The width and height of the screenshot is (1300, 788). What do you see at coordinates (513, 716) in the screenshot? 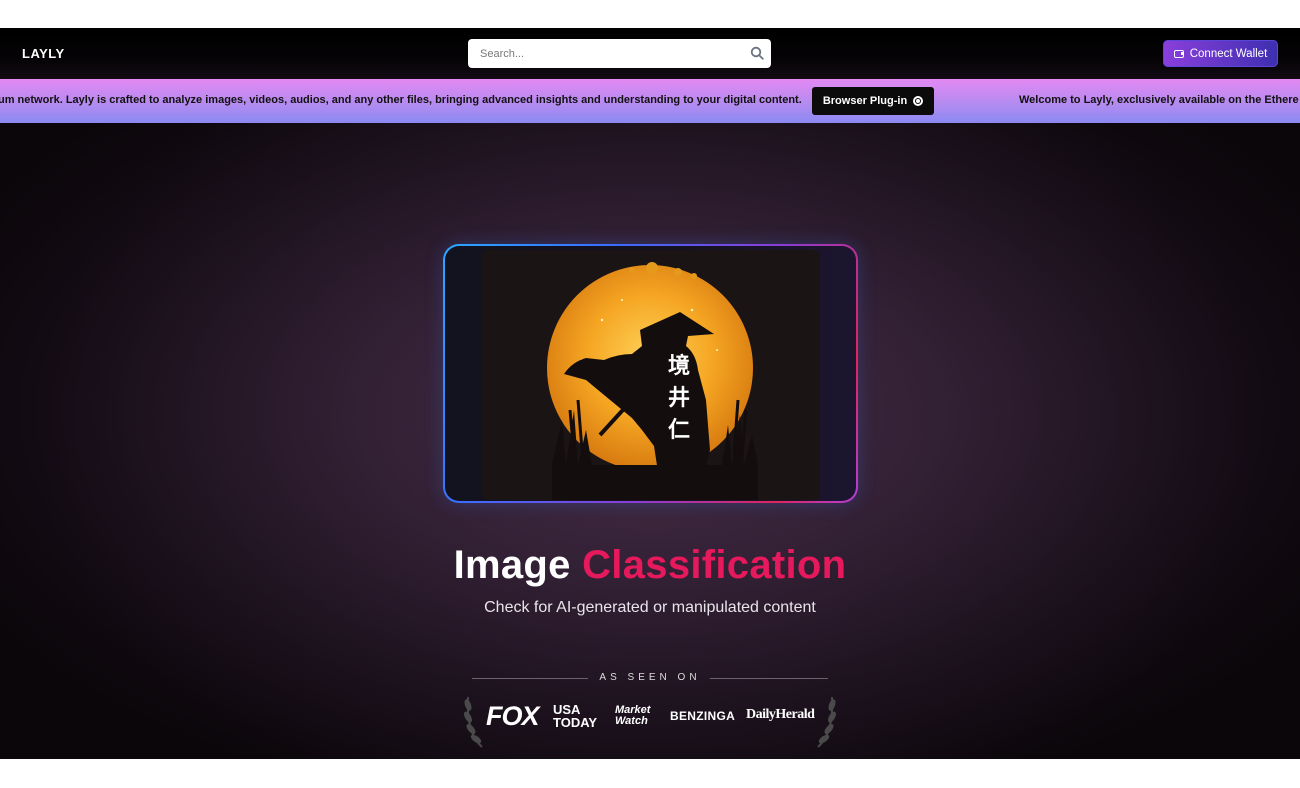
I see `fox-logo: FOX` at bounding box center [513, 716].